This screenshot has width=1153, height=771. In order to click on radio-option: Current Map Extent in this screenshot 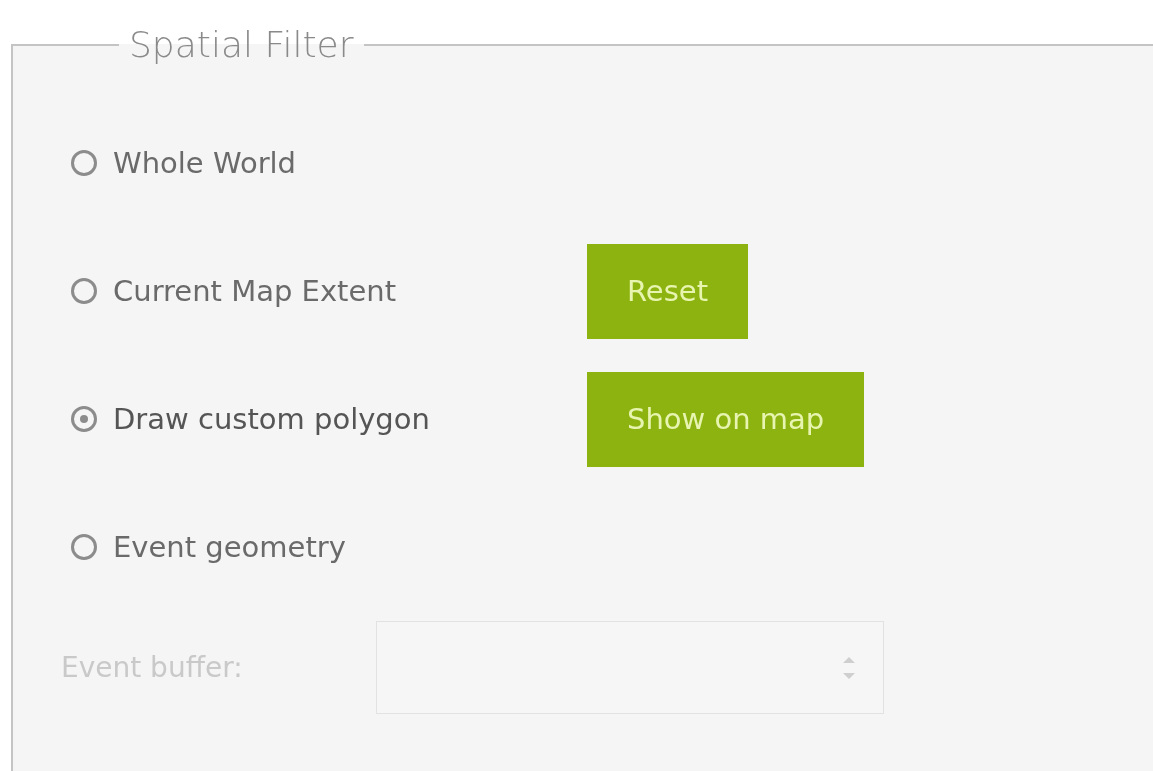, I will do `click(329, 291)`.